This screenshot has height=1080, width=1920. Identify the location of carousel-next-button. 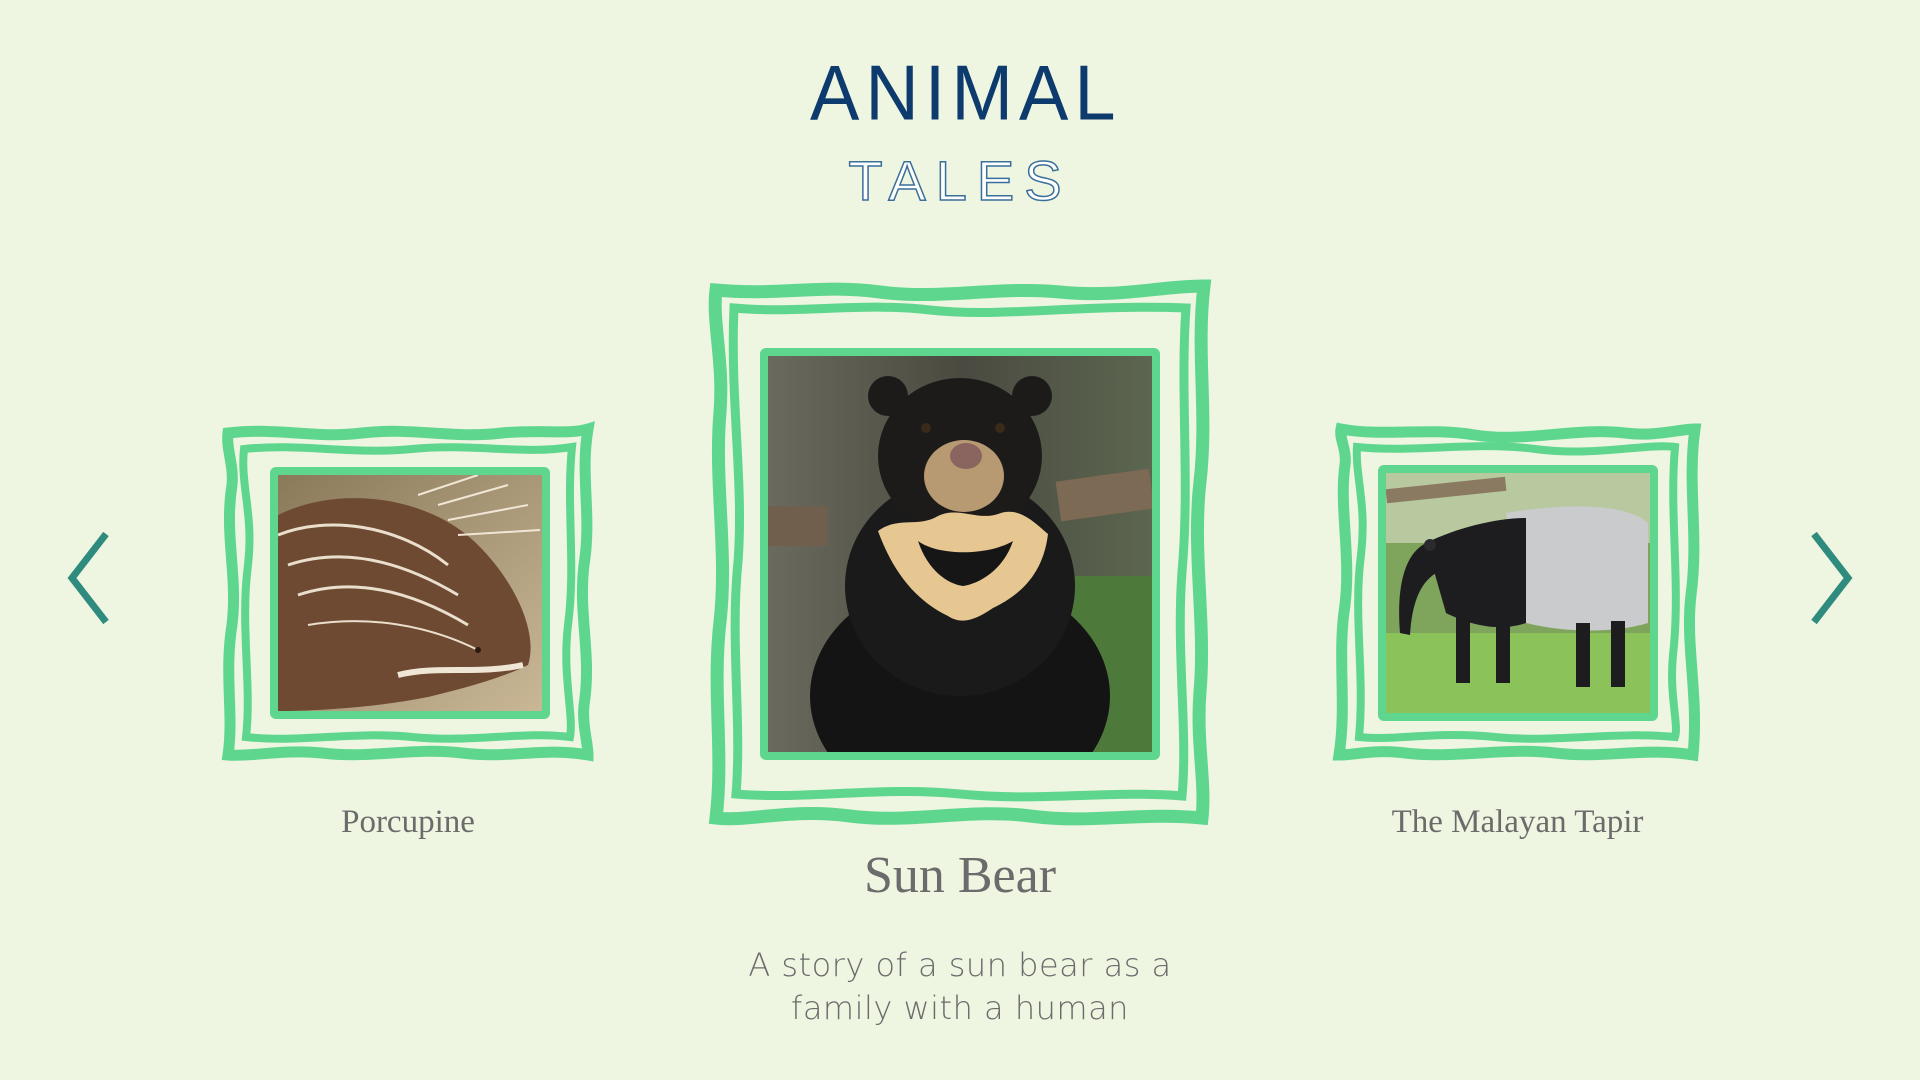
(1831, 578).